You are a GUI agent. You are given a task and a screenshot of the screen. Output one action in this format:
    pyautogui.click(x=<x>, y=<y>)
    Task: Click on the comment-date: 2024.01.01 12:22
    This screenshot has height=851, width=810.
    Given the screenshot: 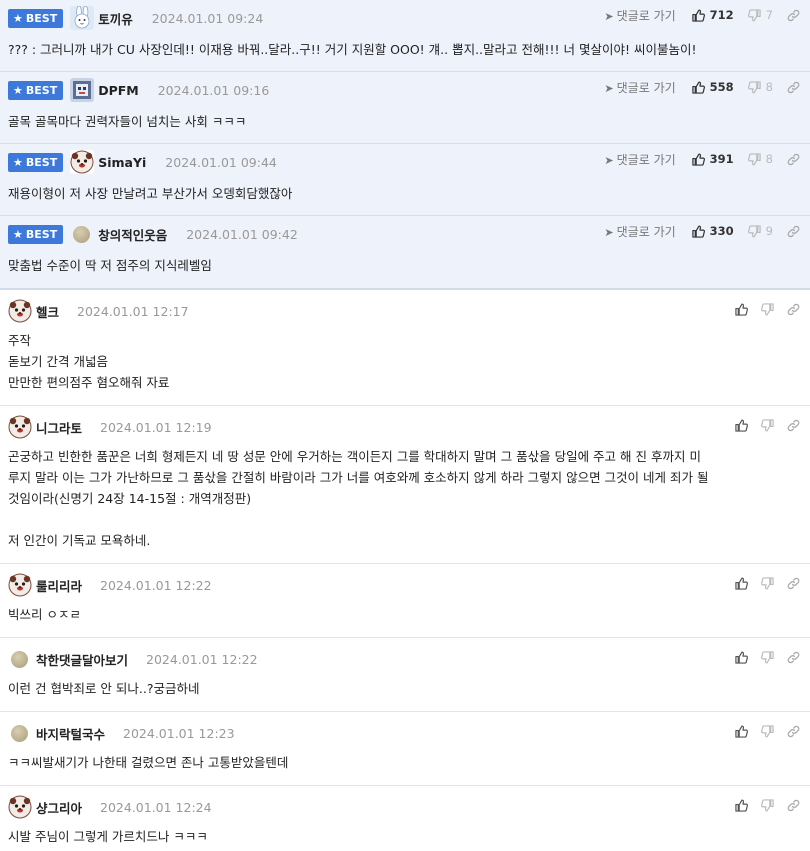 What is the action you would take?
    pyautogui.click(x=156, y=585)
    